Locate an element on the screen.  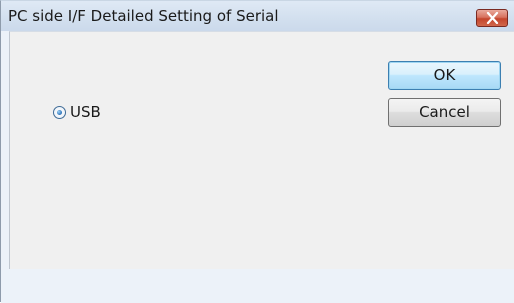
cancel-button: Cancel is located at coordinates (444, 112).